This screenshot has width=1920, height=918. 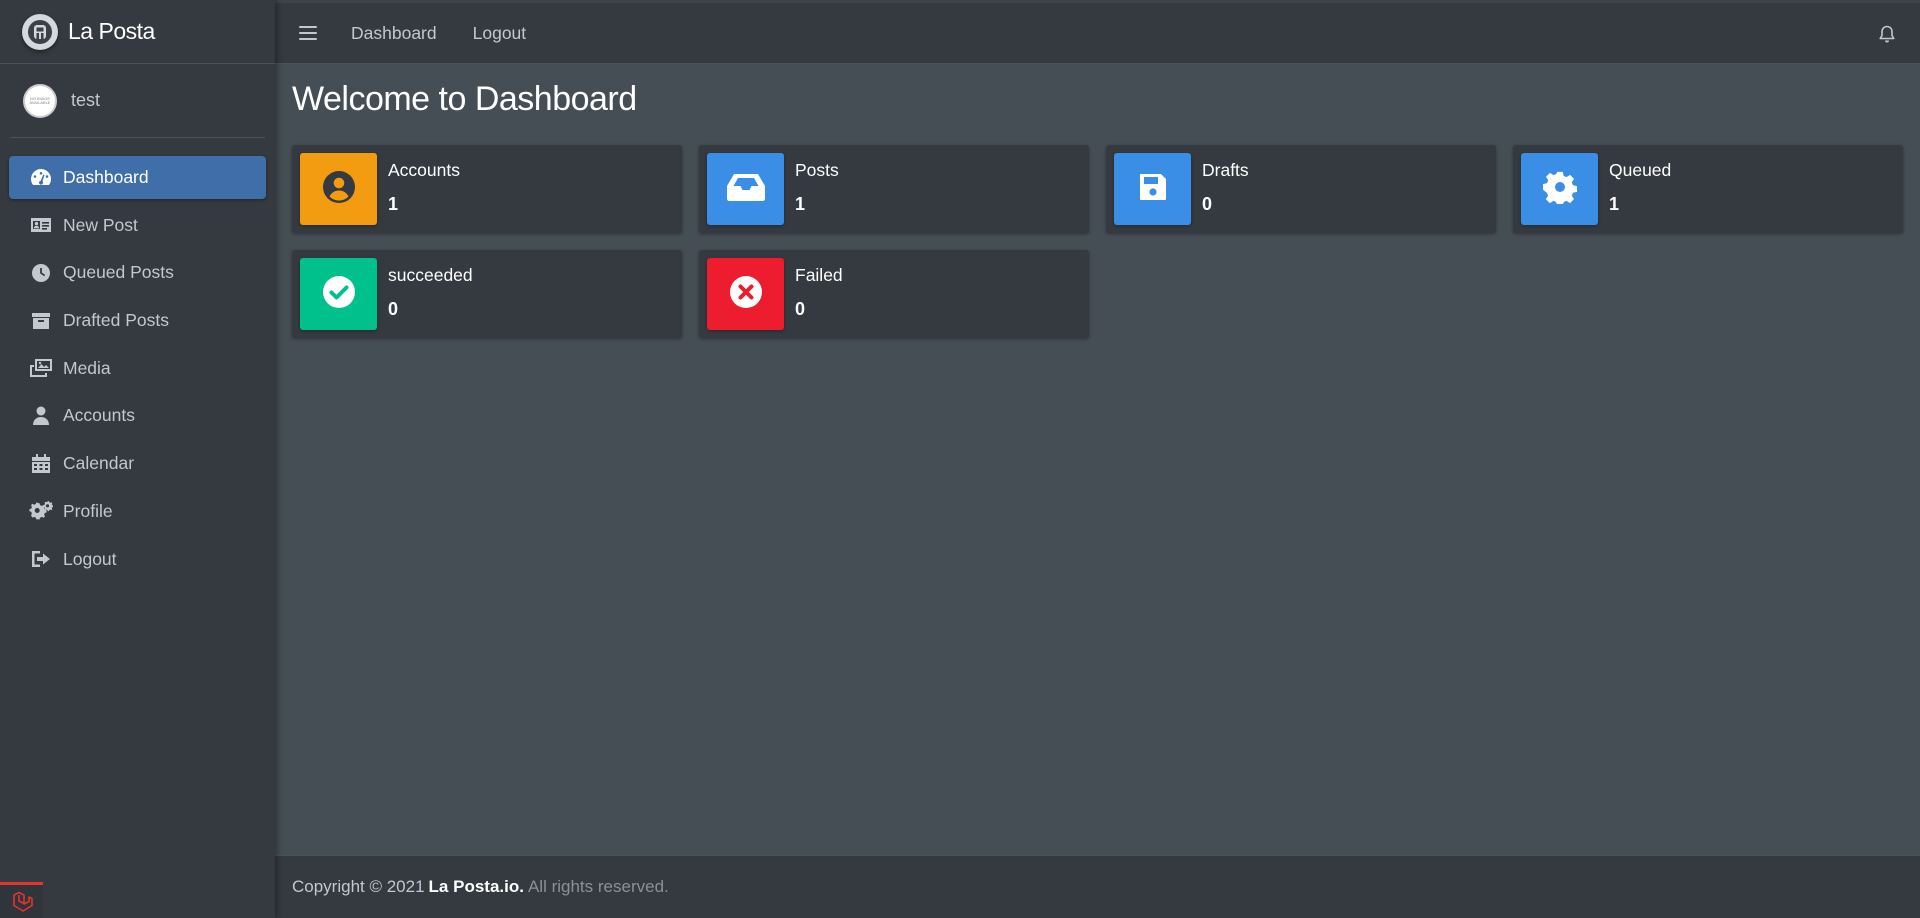 I want to click on cog-icon, so click(x=1559, y=189).